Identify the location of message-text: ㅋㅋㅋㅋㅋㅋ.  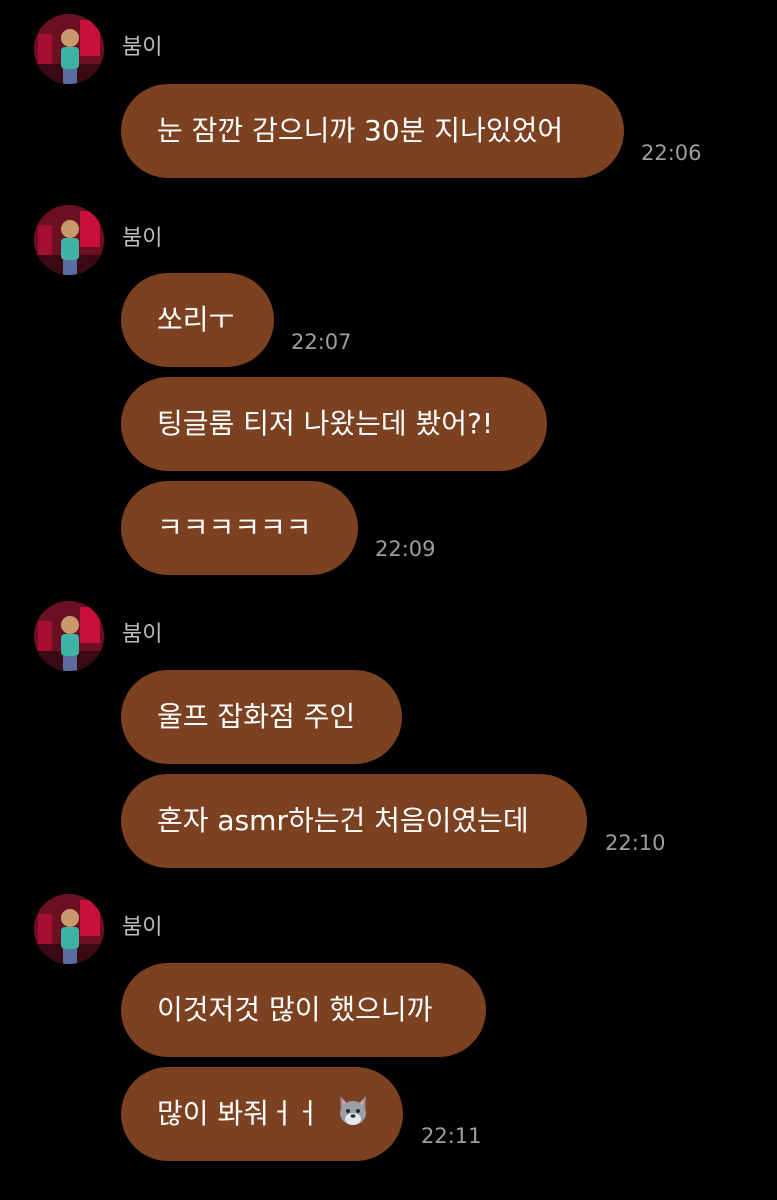
(234, 527).